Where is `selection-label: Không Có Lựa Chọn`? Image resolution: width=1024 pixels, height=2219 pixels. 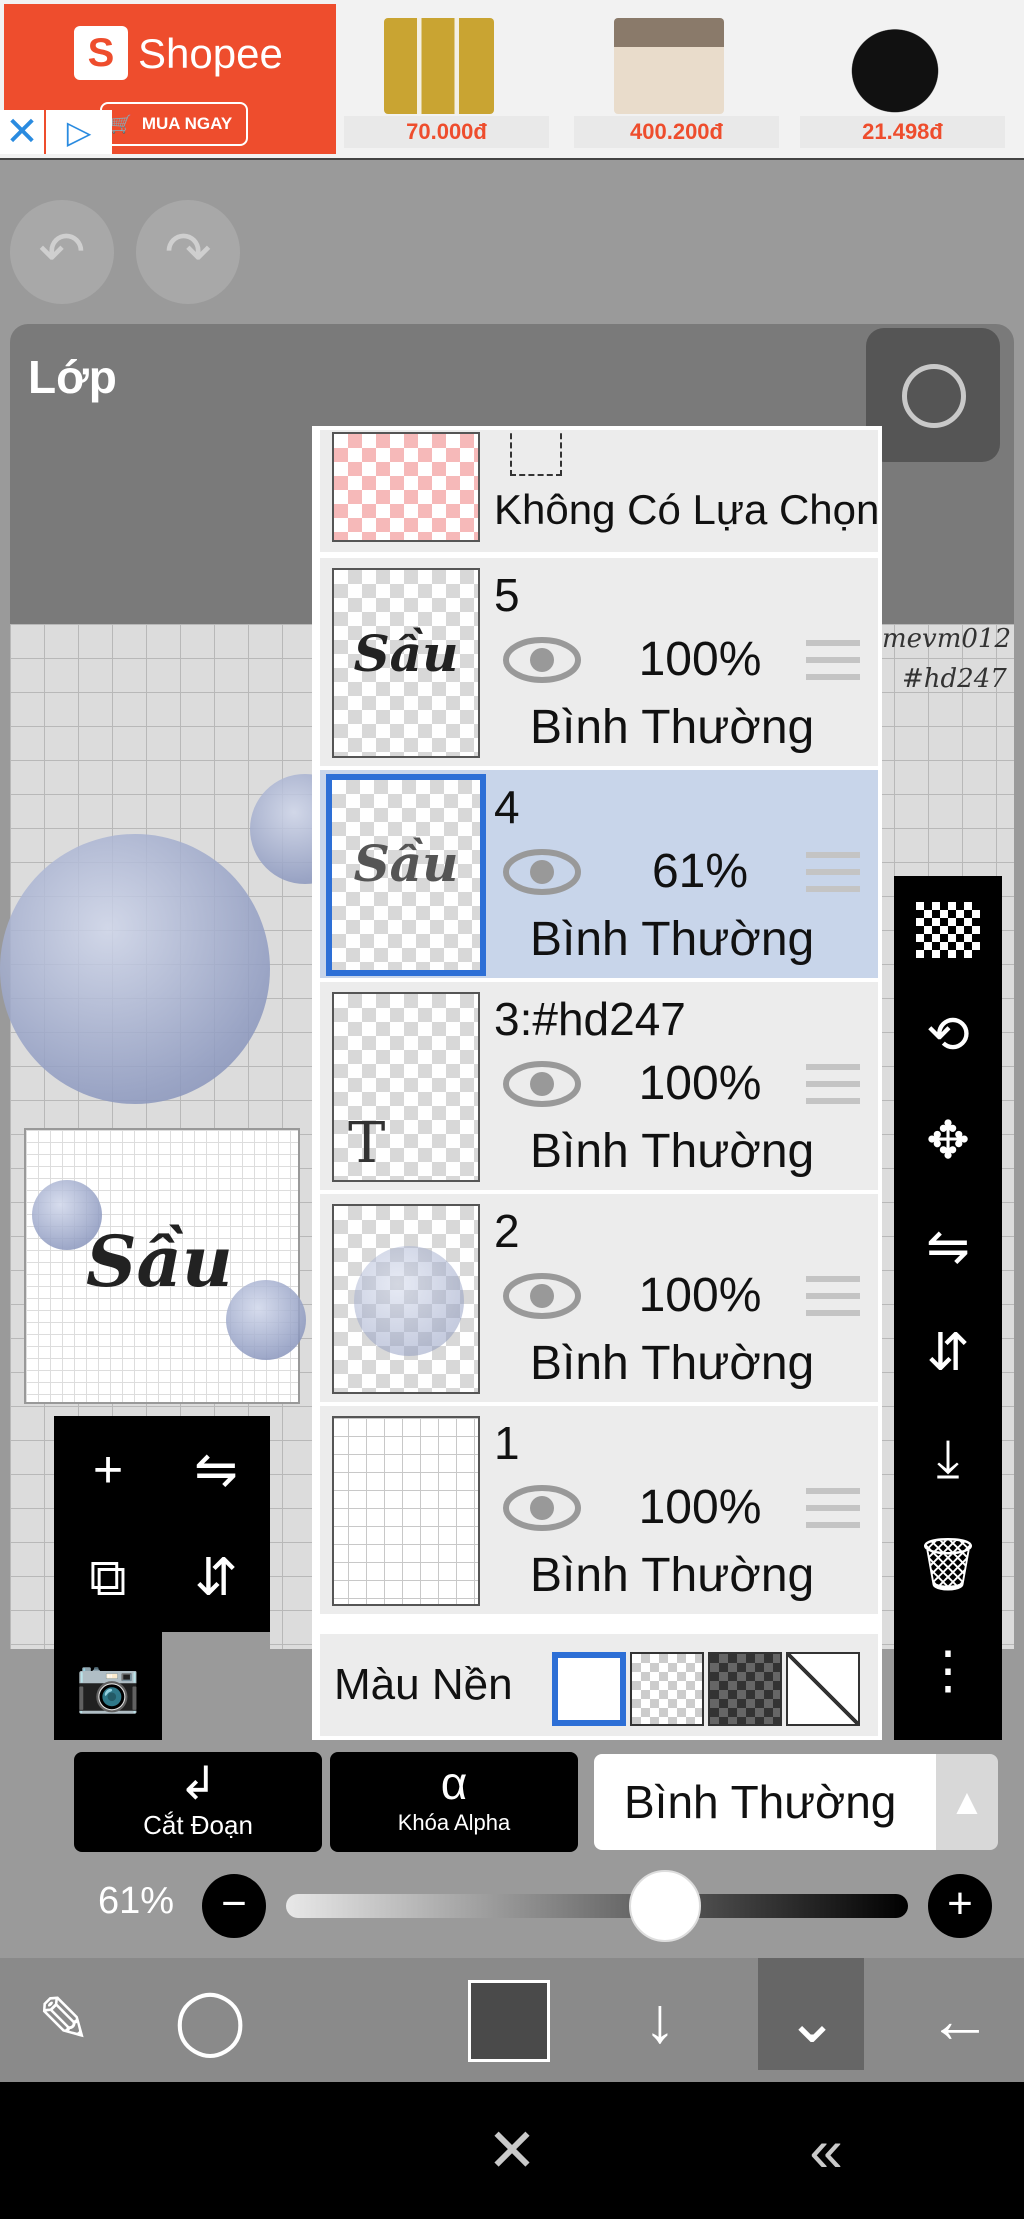 selection-label: Không Có Lựa Chọn is located at coordinates (687, 509).